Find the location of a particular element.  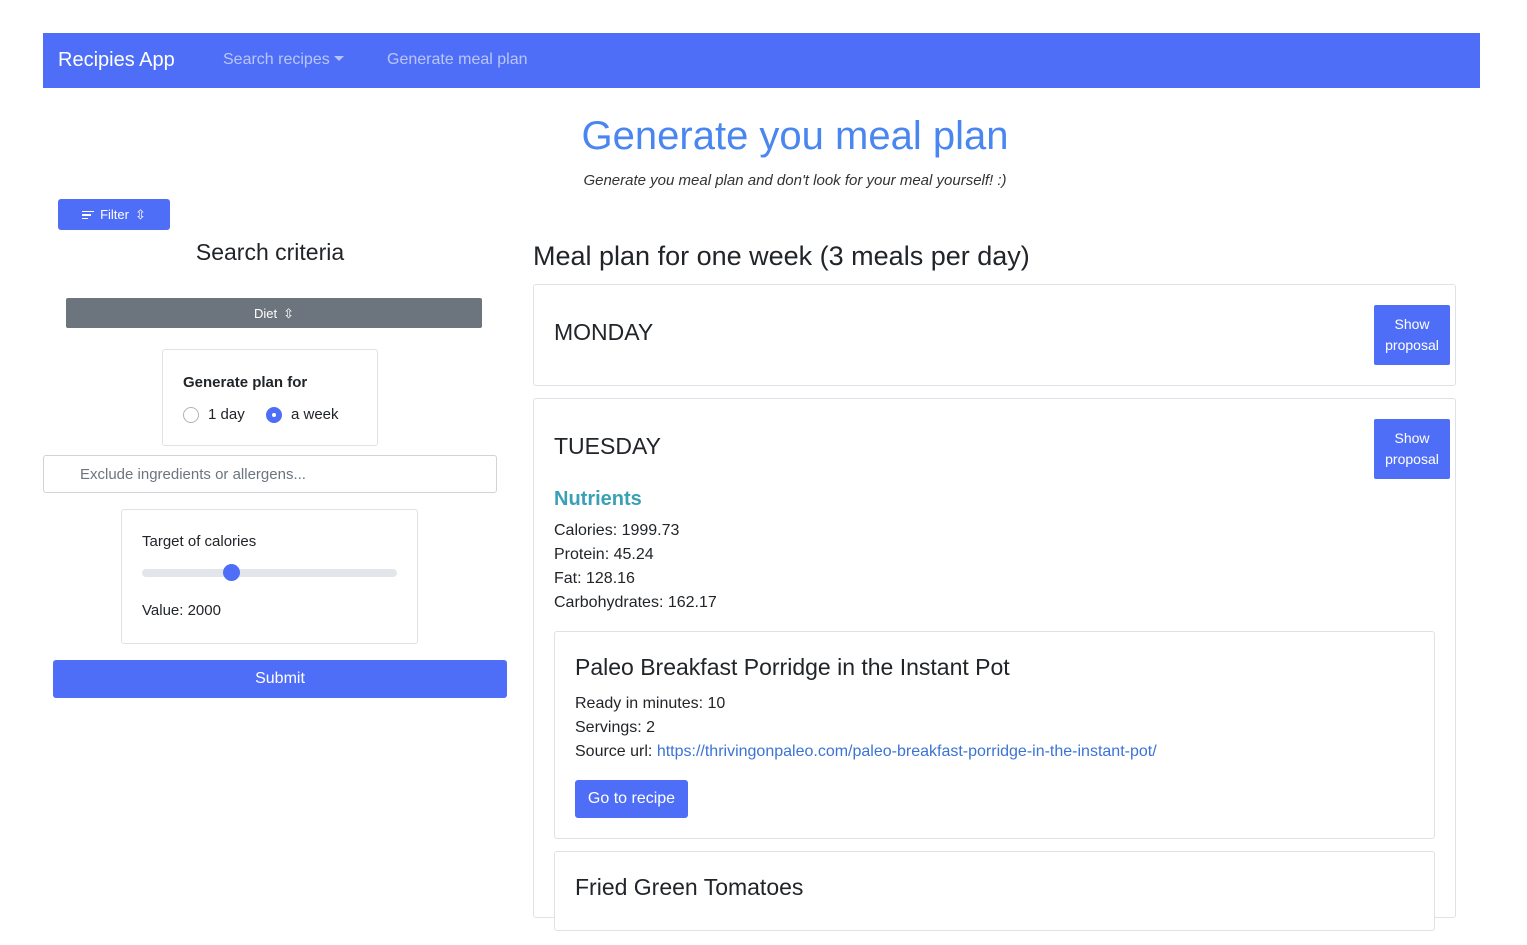

diet-toggle-button: Diet ⇳ is located at coordinates (274, 313).